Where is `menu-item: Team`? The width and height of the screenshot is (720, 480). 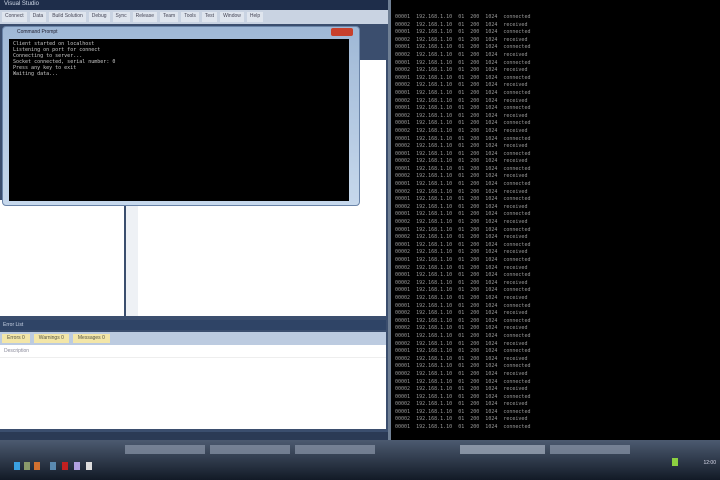
menu-item: Team is located at coordinates (169, 17).